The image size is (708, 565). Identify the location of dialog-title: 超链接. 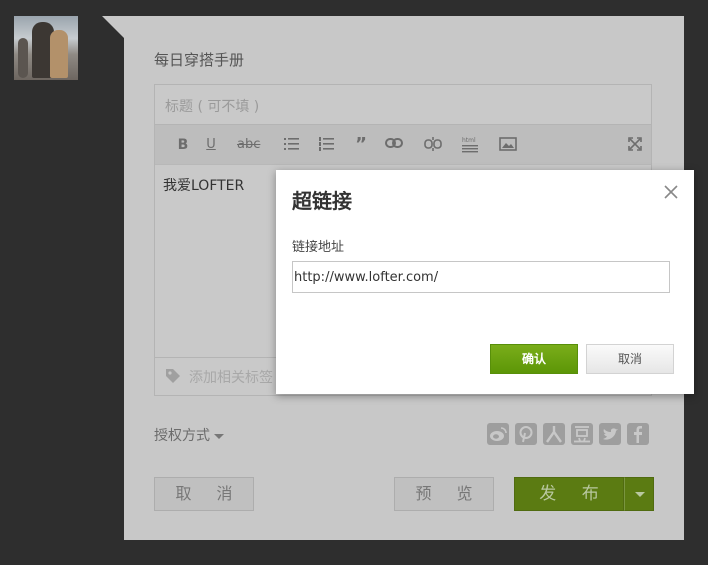
(322, 201).